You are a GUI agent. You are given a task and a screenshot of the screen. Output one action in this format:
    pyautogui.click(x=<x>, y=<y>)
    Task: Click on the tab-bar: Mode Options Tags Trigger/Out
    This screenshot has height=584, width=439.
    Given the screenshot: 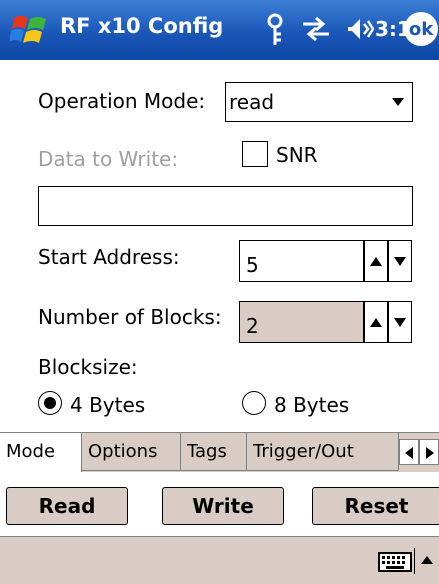 What is the action you would take?
    pyautogui.click(x=219, y=452)
    